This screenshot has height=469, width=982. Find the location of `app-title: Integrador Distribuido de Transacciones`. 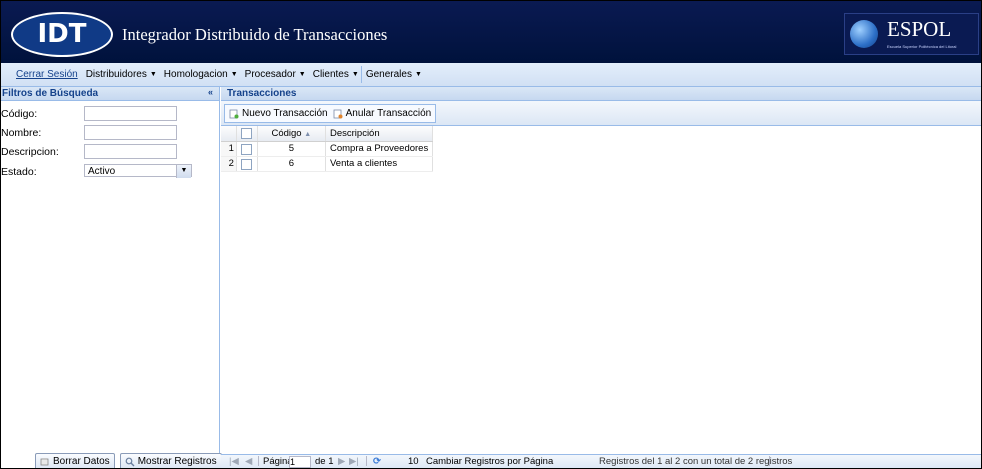

app-title: Integrador Distribuido de Transacciones is located at coordinates (255, 34).